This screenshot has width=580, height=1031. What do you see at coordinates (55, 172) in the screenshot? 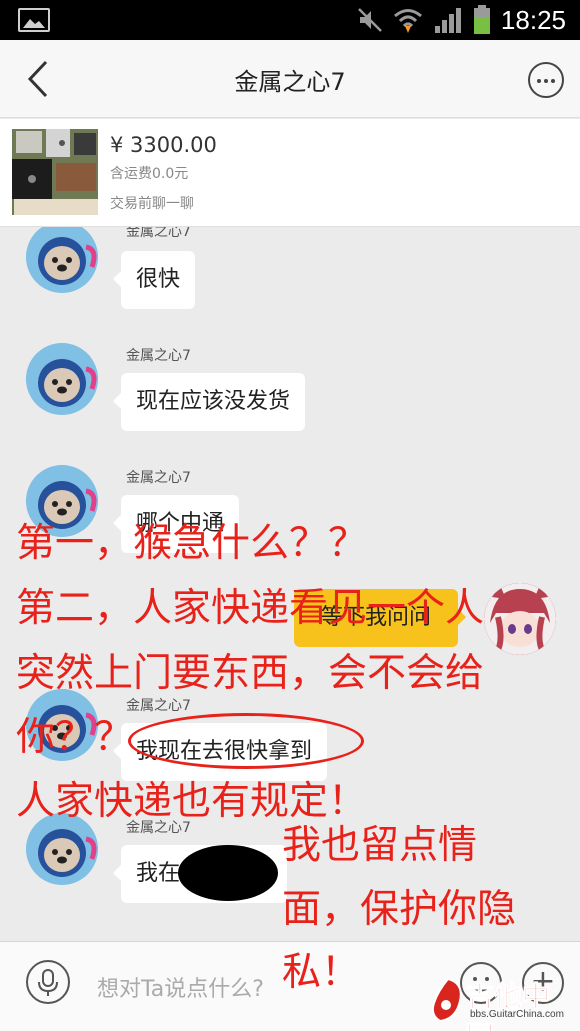
I see `product-thumbnail` at bounding box center [55, 172].